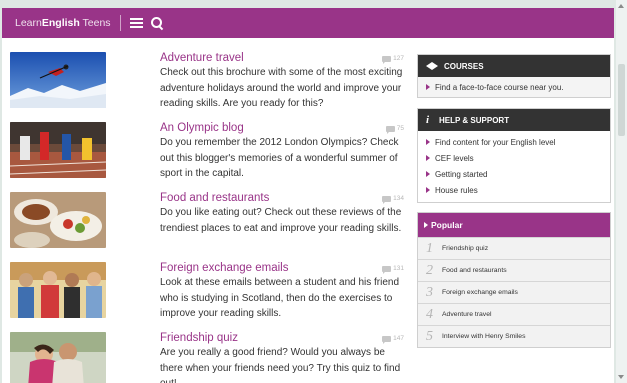 This screenshot has height=383, width=627. Describe the element at coordinates (95, 23) in the screenshot. I see `logo-part-teens: Teens` at that location.